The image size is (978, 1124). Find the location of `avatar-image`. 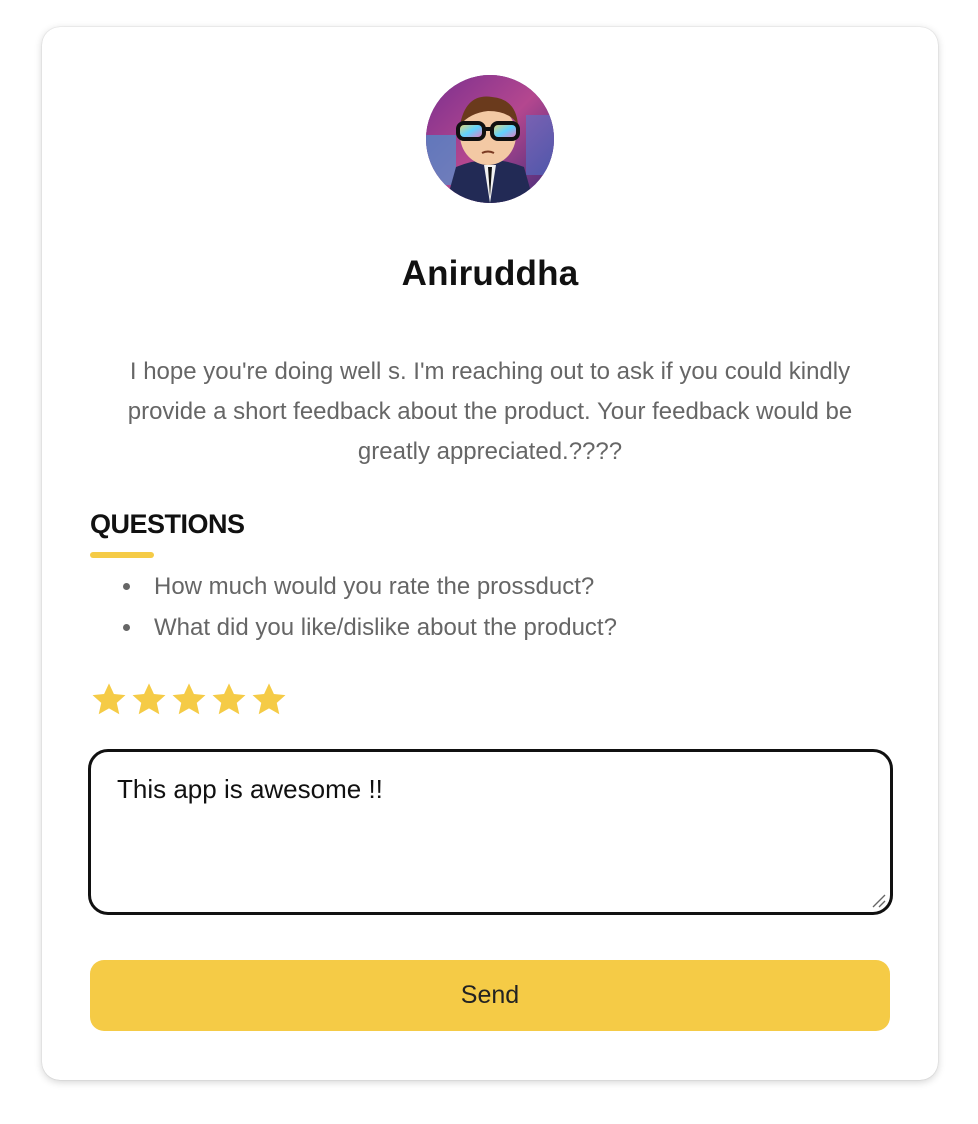

avatar-image is located at coordinates (490, 139).